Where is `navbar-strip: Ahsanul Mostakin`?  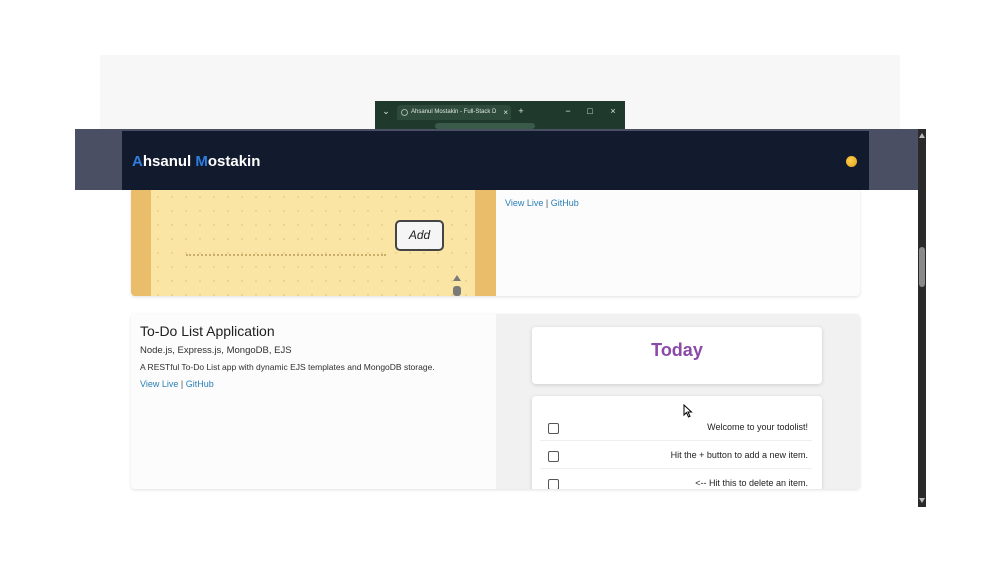 navbar-strip: Ahsanul Mostakin is located at coordinates (497, 159).